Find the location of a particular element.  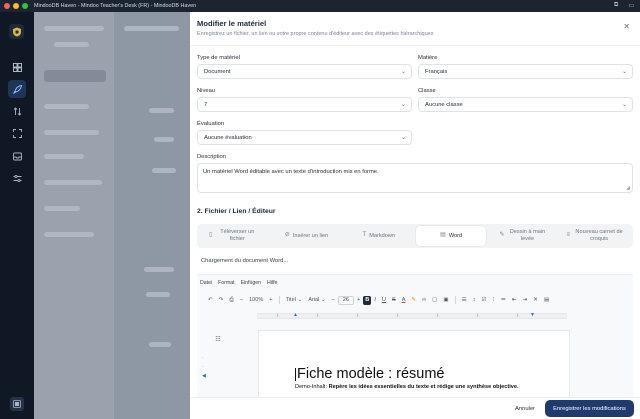

class-label: Classe is located at coordinates (427, 91).